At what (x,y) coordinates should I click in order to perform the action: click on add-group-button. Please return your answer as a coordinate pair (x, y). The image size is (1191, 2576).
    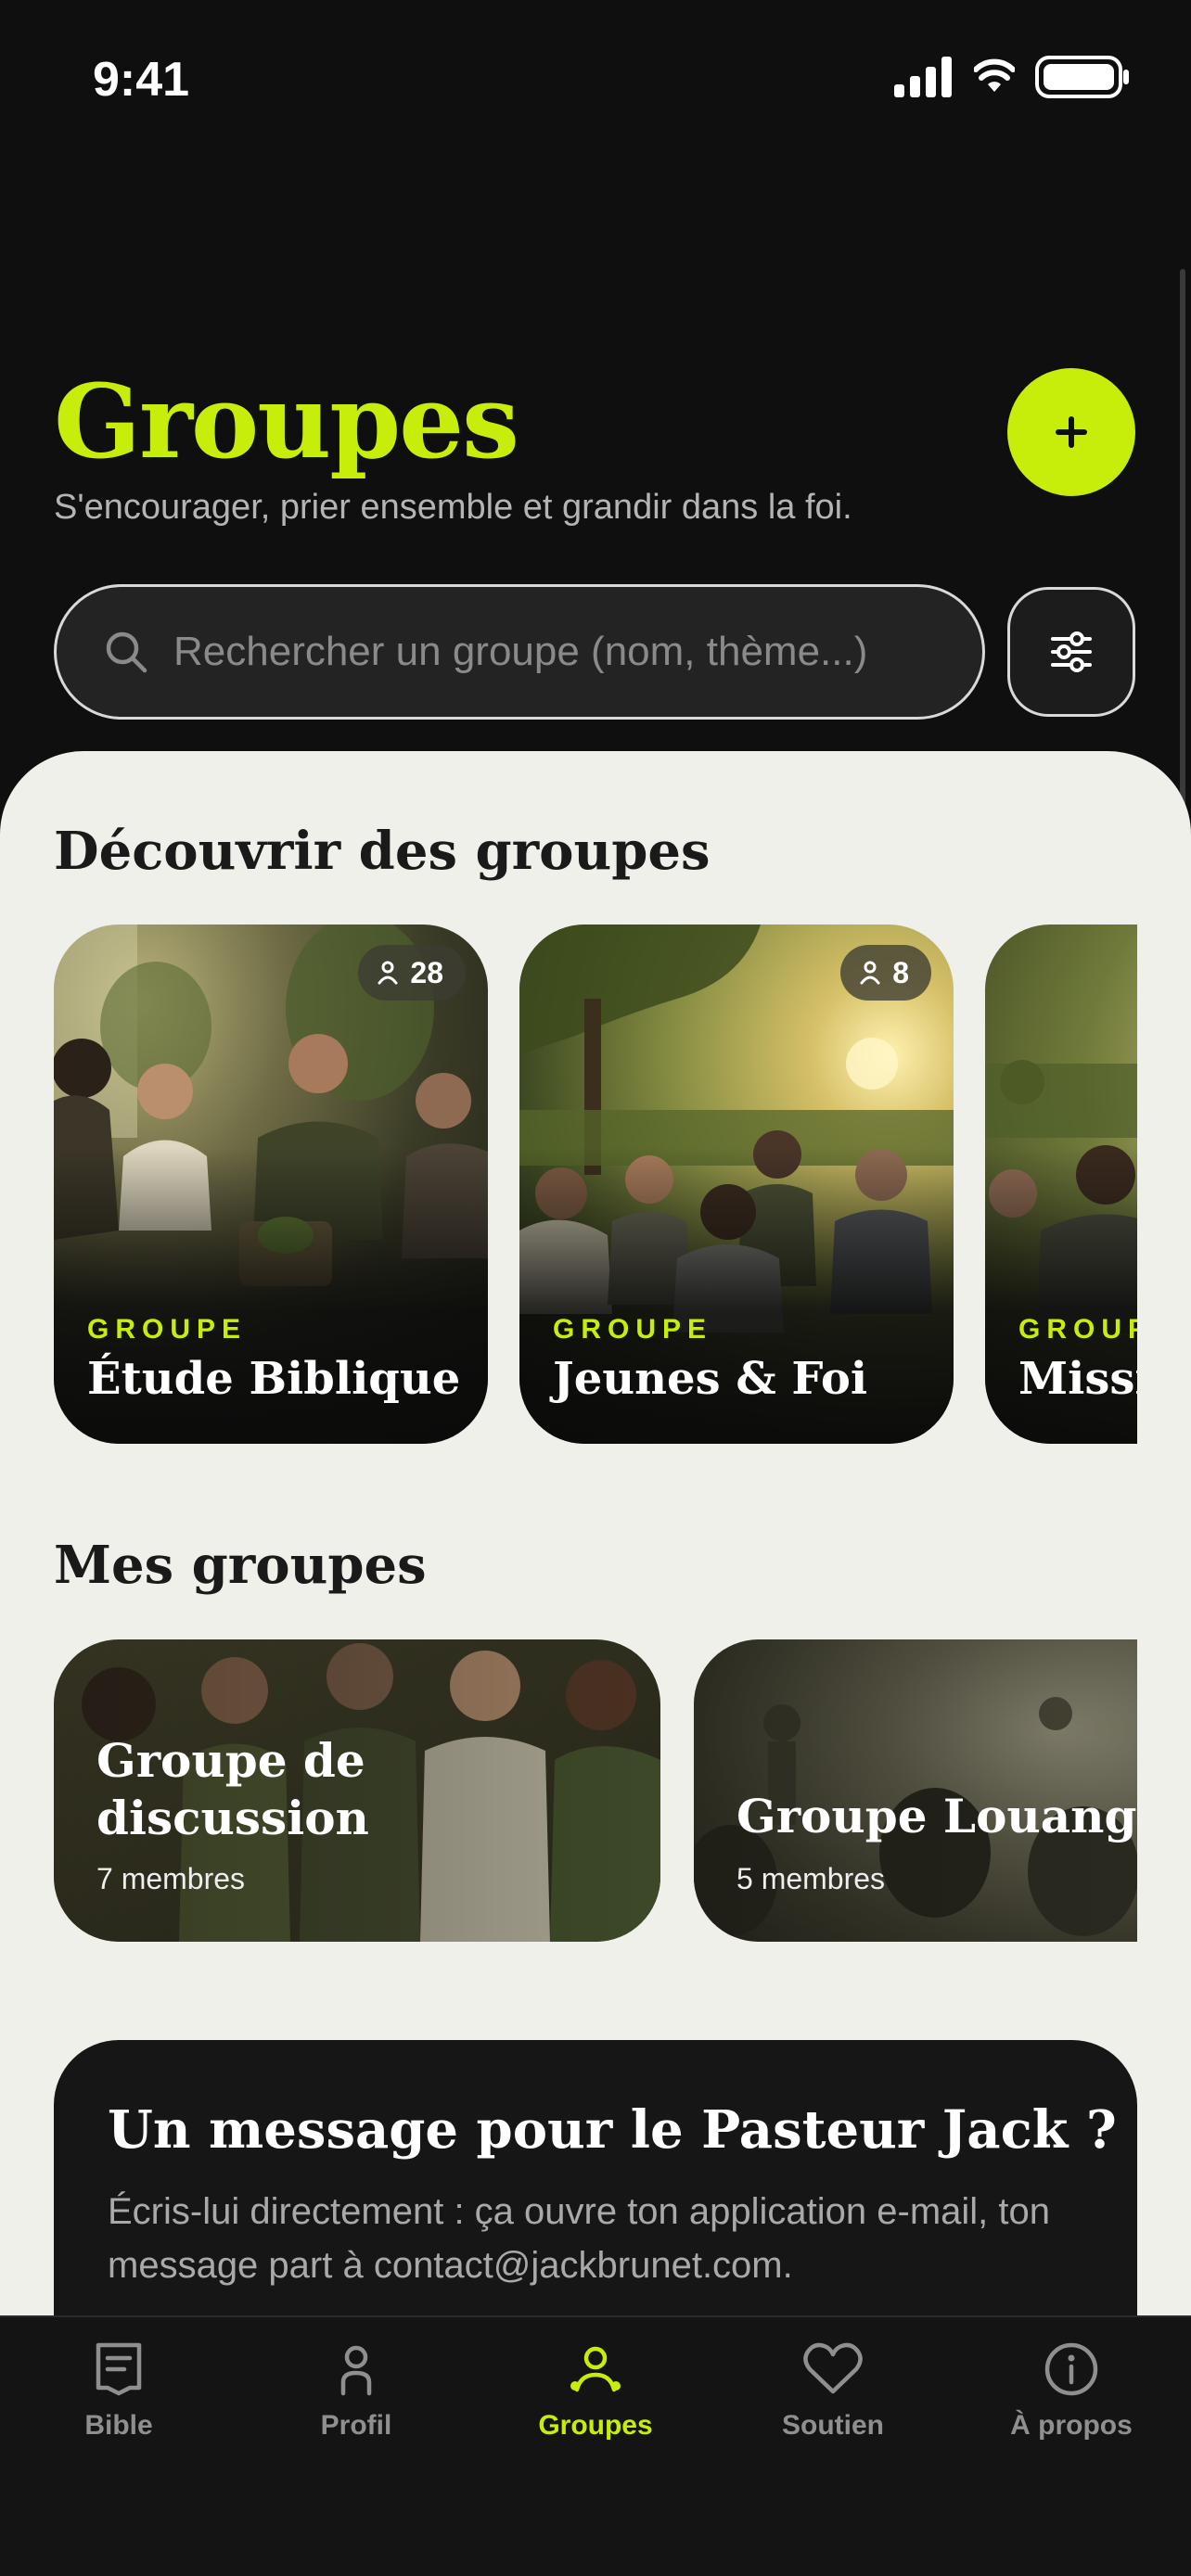
    Looking at the image, I should click on (1071, 432).